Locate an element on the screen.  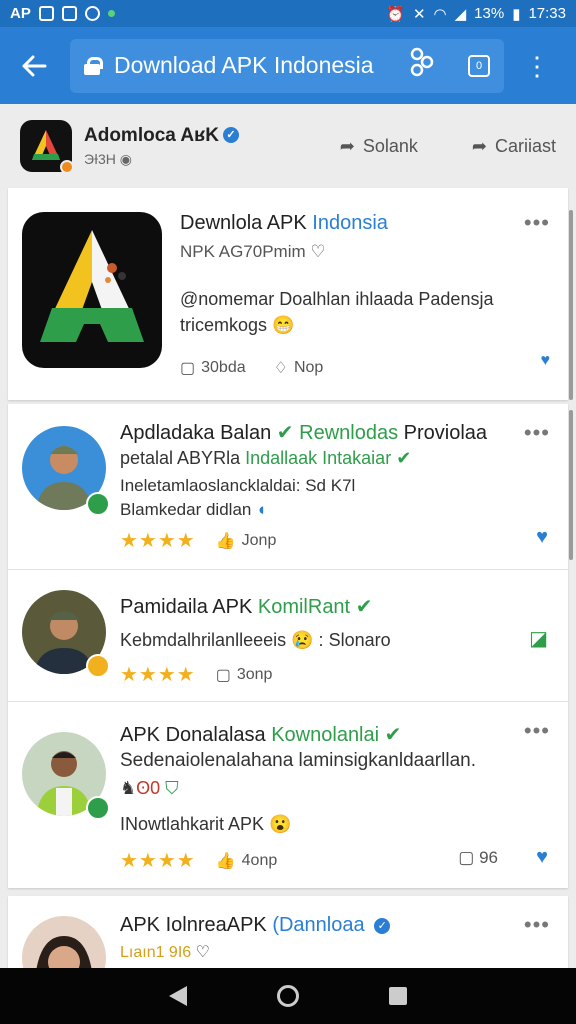
item-title-blue: (Dannloaa is located at coordinates (318, 925).